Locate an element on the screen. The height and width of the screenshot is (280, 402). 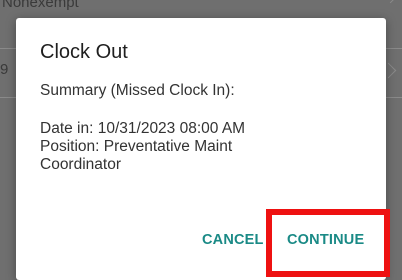
background-row-label: Nonexempt is located at coordinates (40, 5).